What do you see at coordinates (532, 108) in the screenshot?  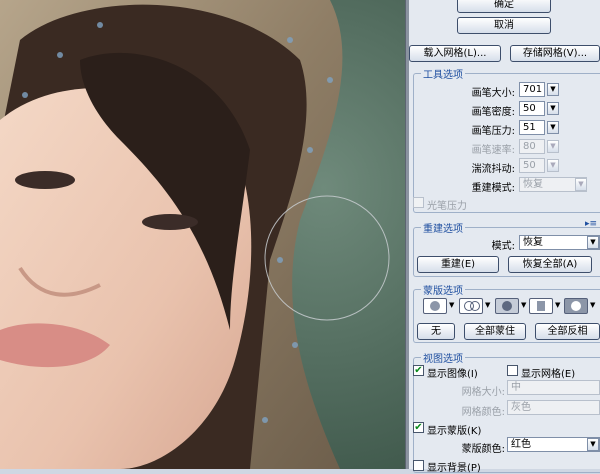 I see `brush-density-input: 50` at bounding box center [532, 108].